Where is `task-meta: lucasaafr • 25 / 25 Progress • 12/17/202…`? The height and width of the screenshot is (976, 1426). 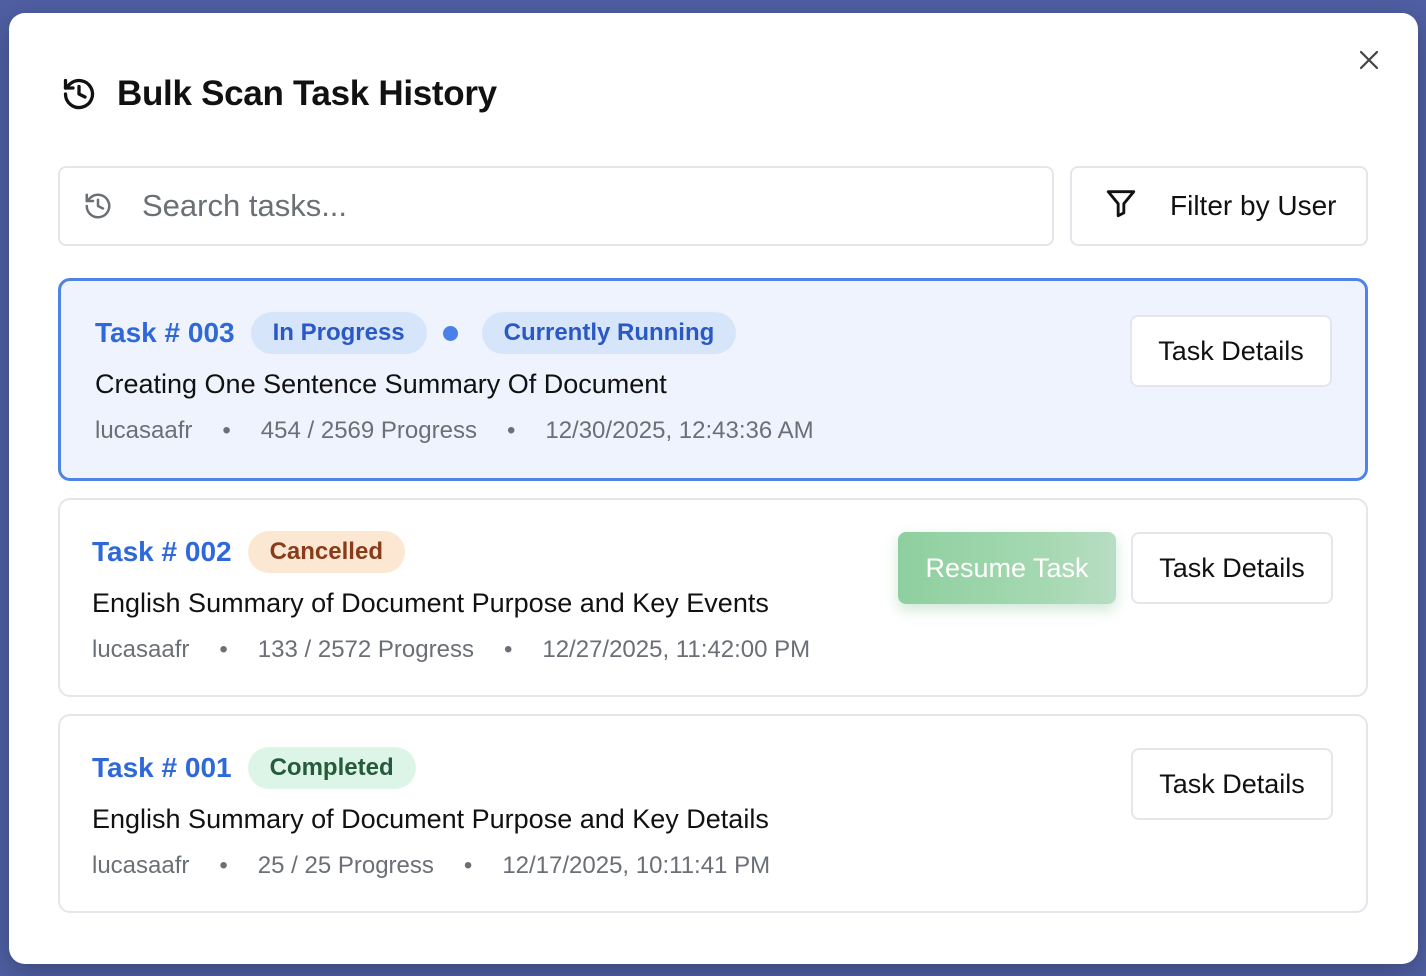
task-meta: lucasaafr • 25 / 25 Progress • 12/17/202… is located at coordinates (431, 866).